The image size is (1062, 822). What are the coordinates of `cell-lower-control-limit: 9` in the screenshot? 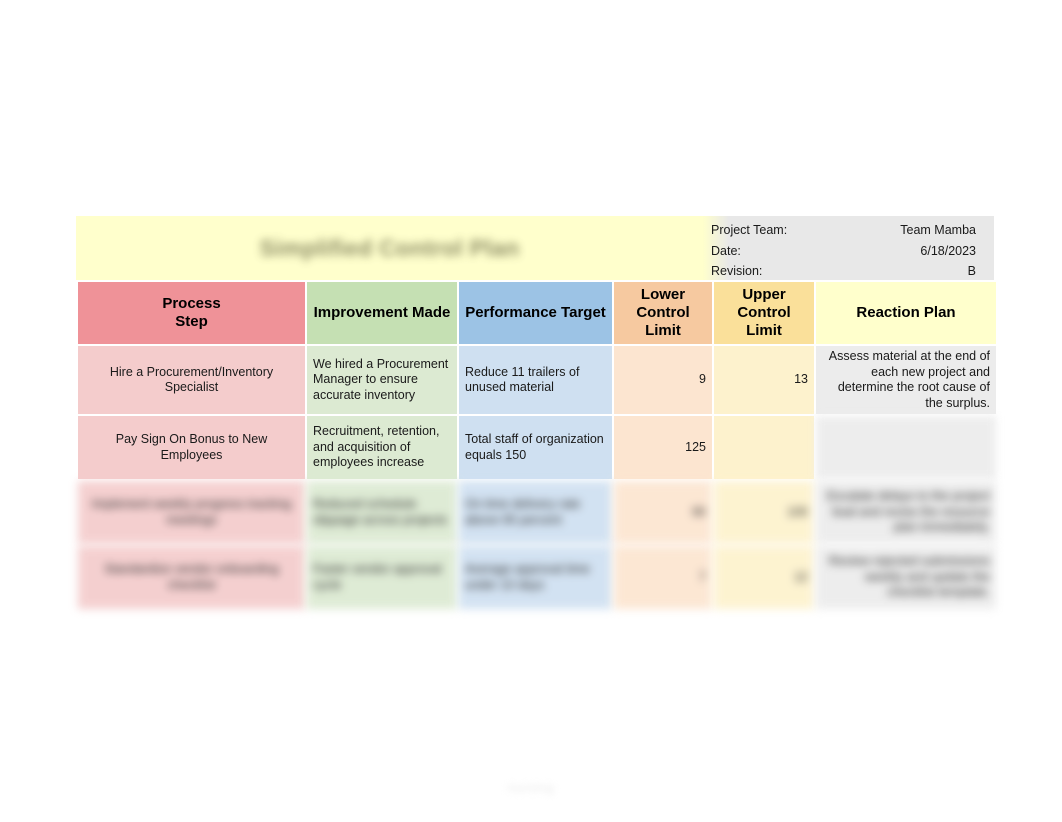 It's located at (663, 380).